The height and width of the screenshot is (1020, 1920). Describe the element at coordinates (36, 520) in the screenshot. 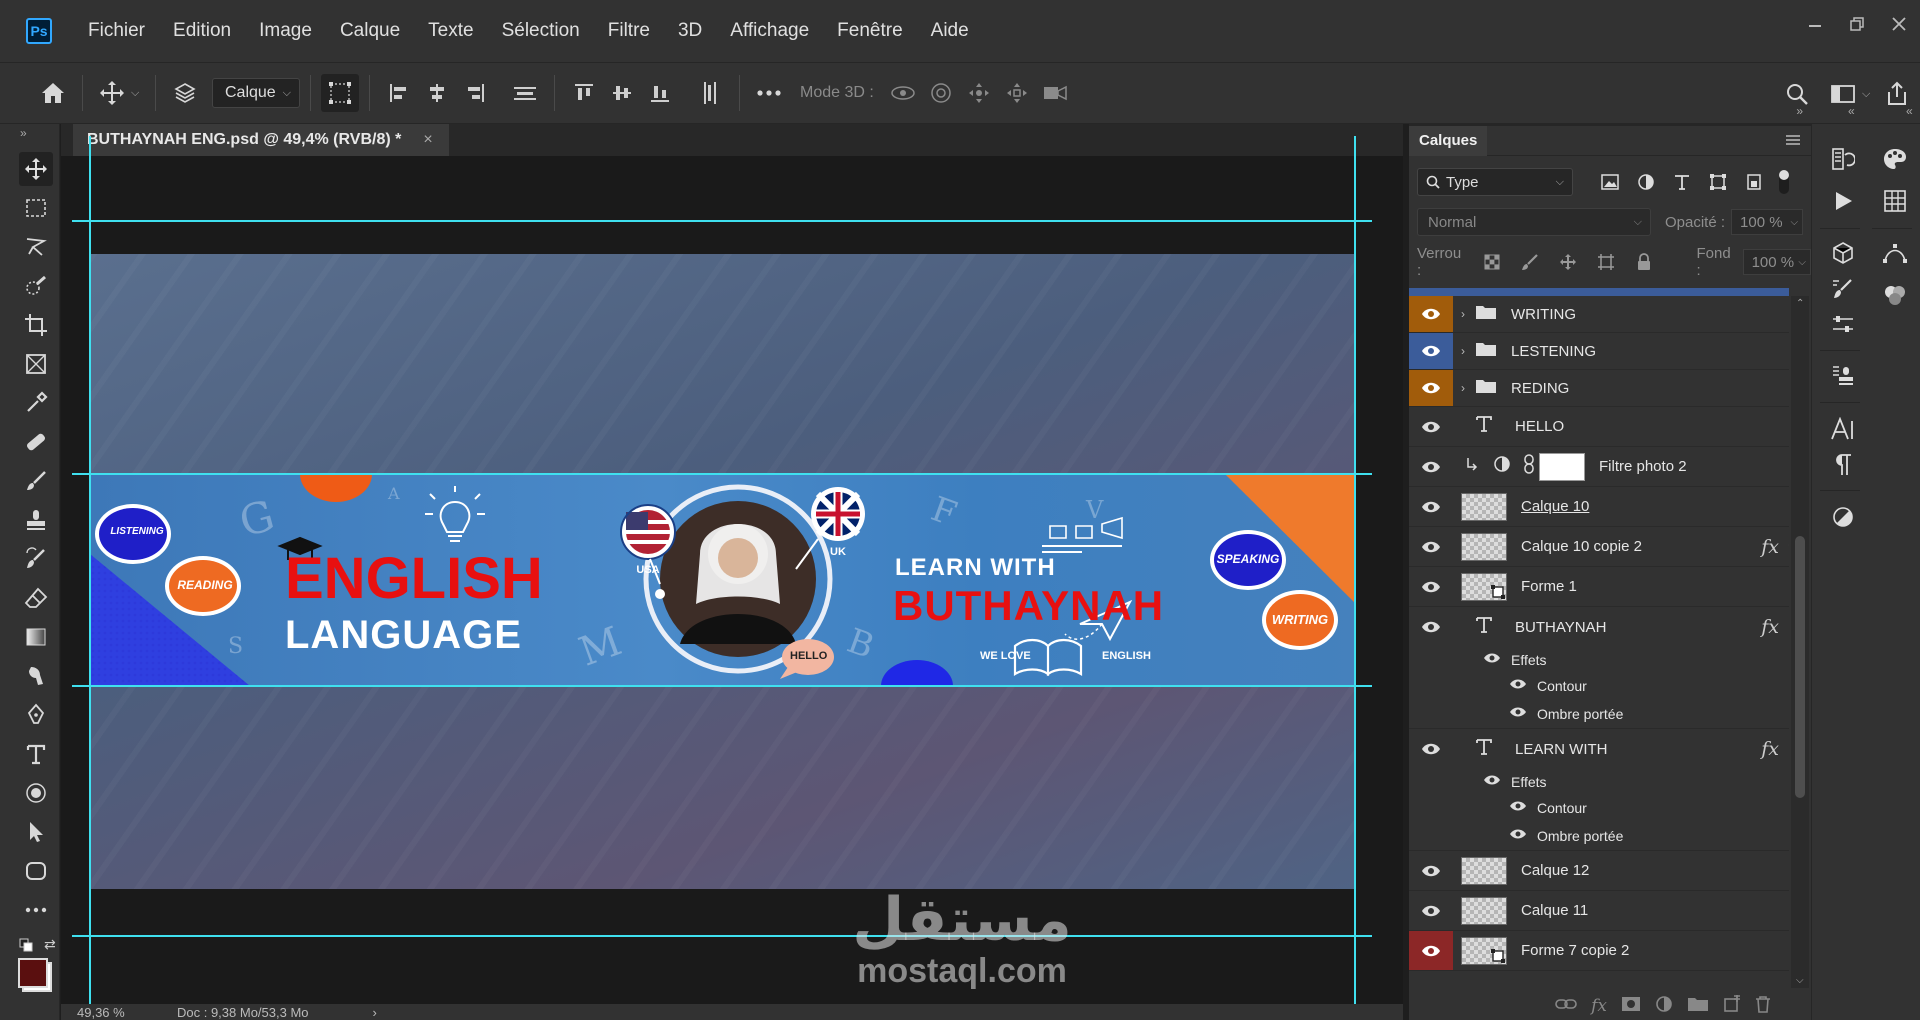

I see `stamp-tool` at that location.